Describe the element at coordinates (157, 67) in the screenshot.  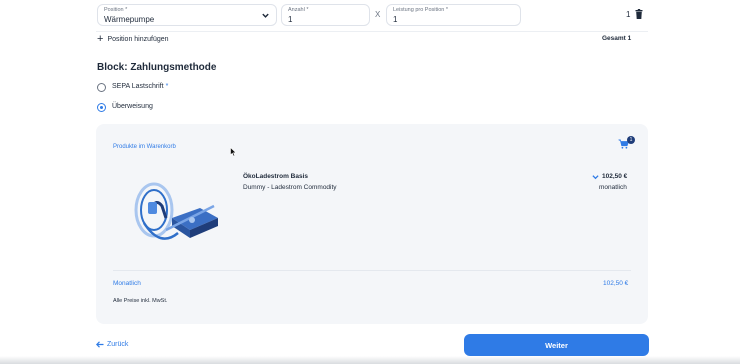
I see `block-title: Block: Zahlungsmethode` at that location.